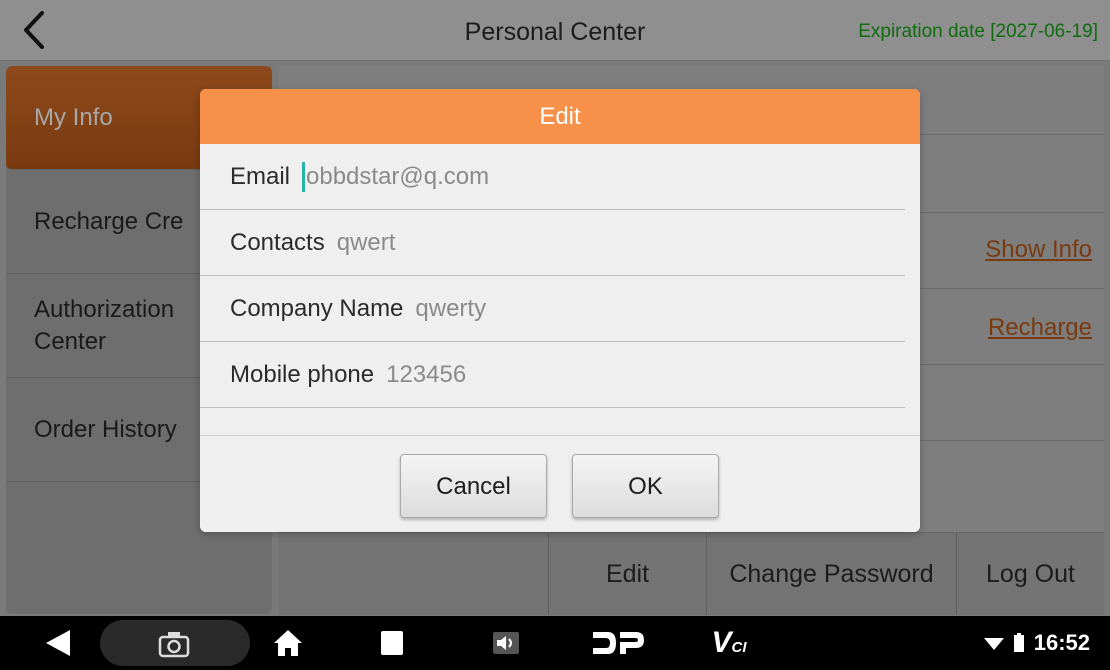 The width and height of the screenshot is (1110, 670). Describe the element at coordinates (109, 221) in the screenshot. I see `sidebar-item-label: Recharge Cre` at that location.